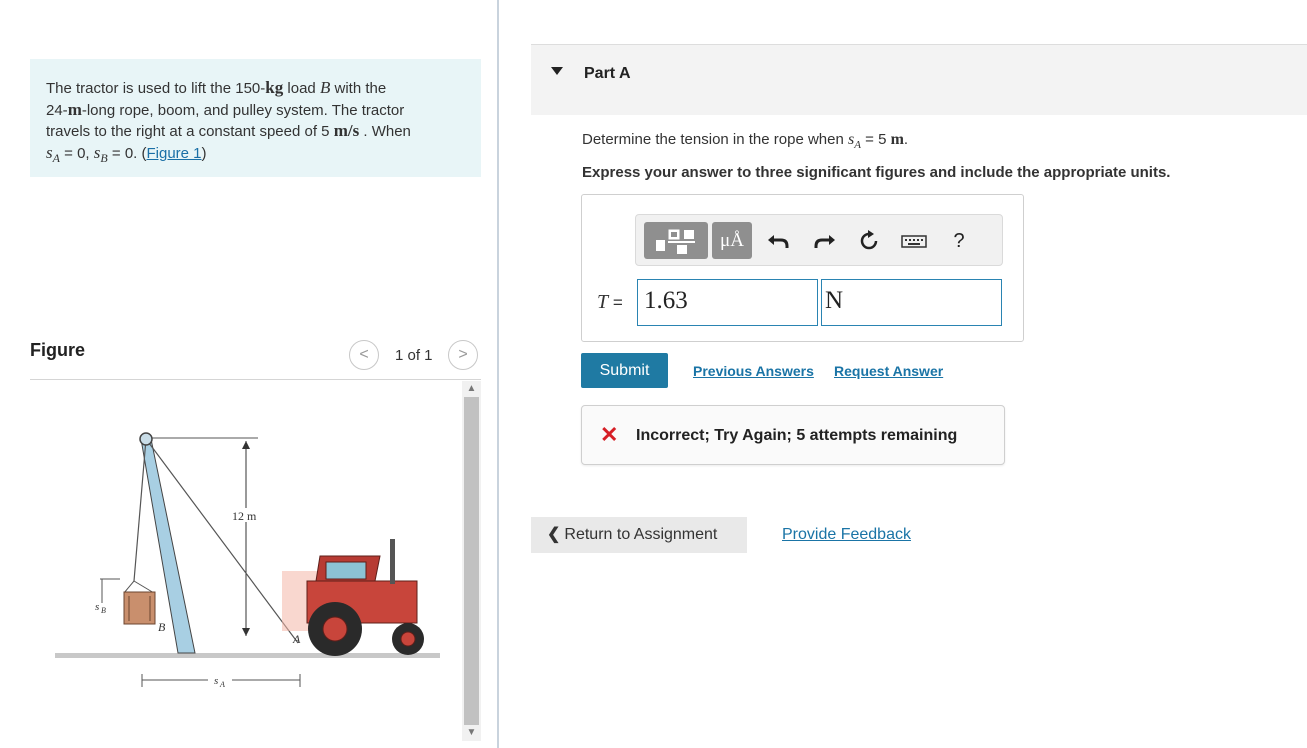  Describe the element at coordinates (74, 109) in the screenshot. I see `math-m: m` at that location.